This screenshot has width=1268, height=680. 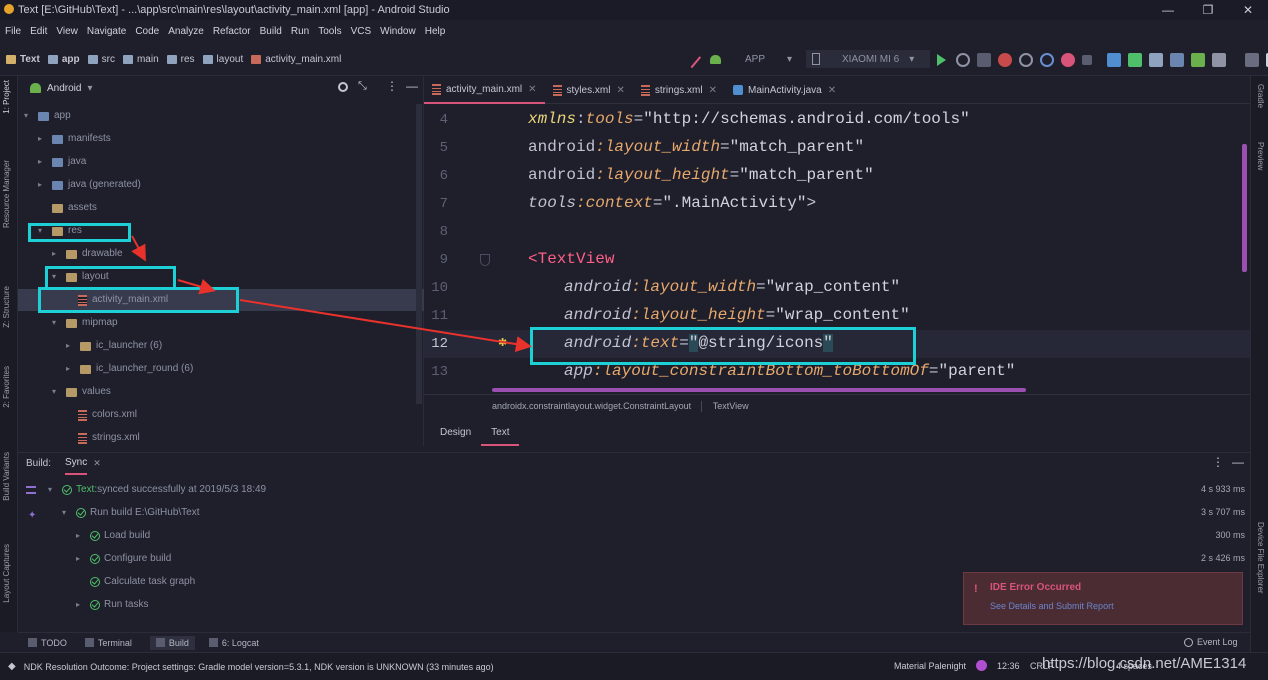 I want to click on arrow-res-to-layout, so click(x=138, y=248).